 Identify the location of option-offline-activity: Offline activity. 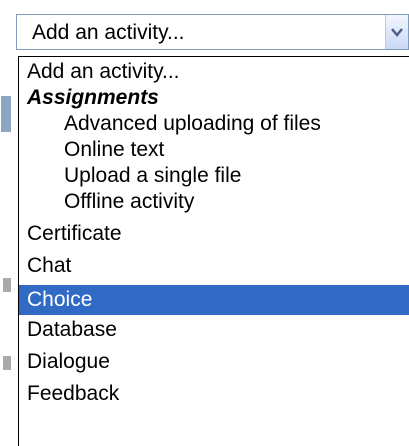
(214, 202).